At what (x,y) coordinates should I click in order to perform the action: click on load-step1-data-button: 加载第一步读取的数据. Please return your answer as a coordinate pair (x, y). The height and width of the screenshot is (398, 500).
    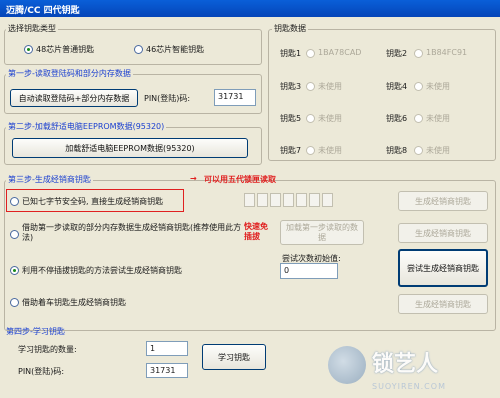
    Looking at the image, I should click on (322, 232).